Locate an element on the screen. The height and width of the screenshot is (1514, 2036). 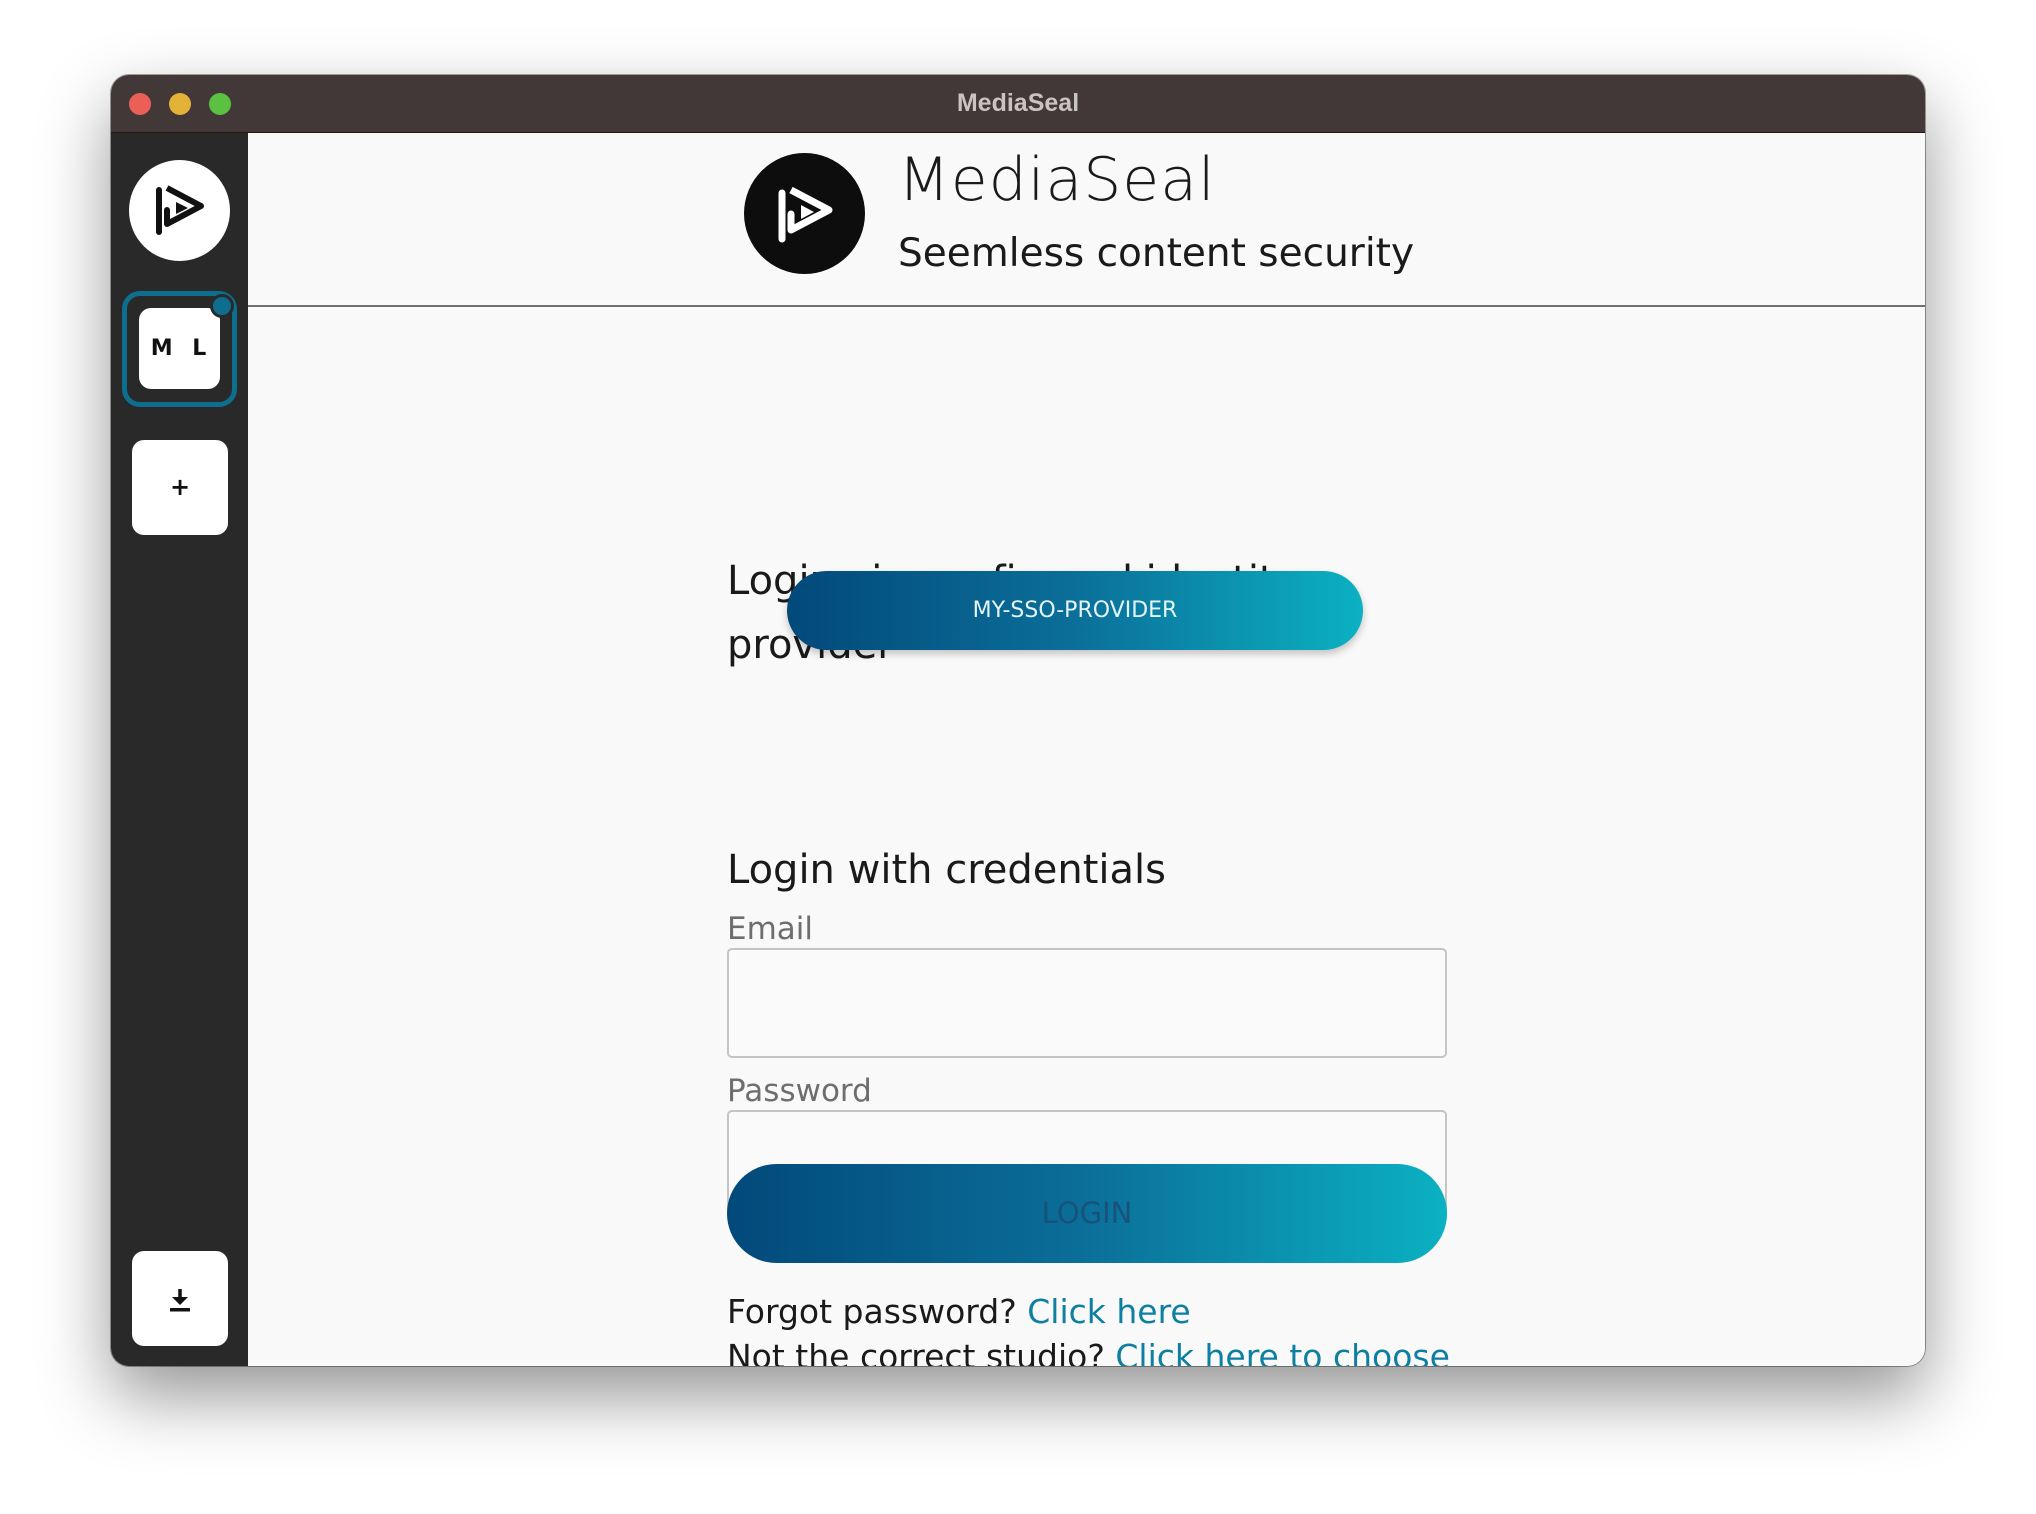
email-label: Email is located at coordinates (770, 929).